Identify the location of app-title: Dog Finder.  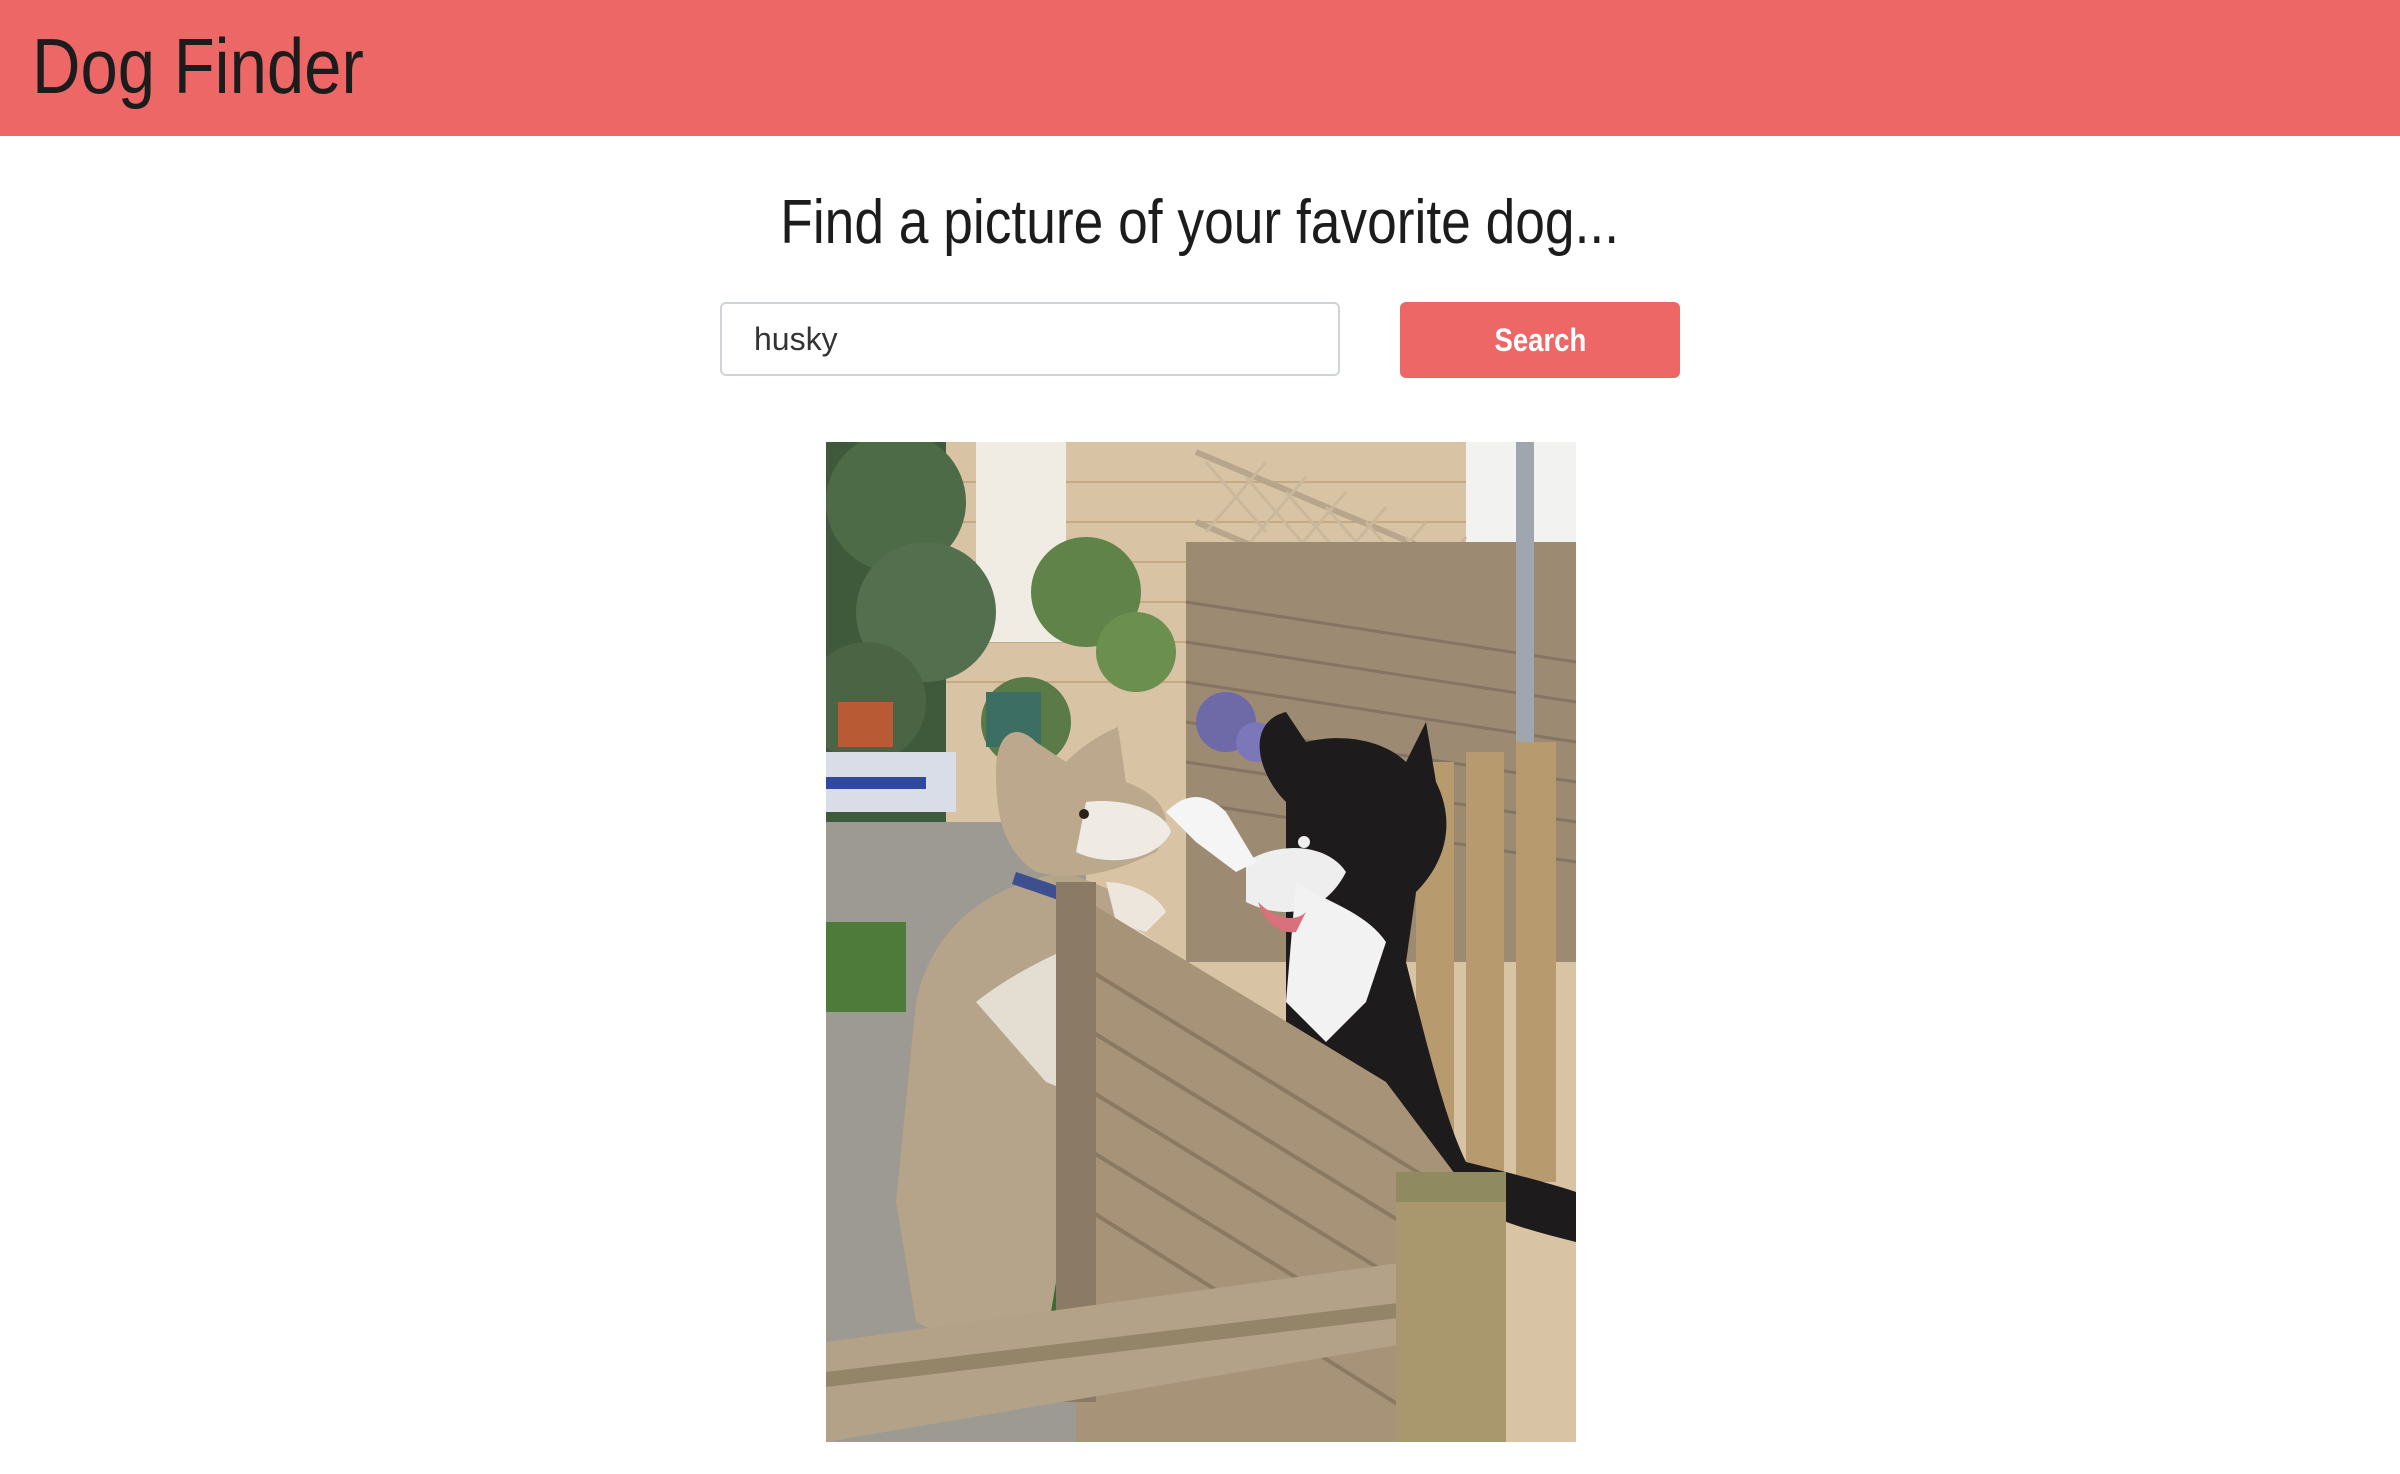
(198, 66).